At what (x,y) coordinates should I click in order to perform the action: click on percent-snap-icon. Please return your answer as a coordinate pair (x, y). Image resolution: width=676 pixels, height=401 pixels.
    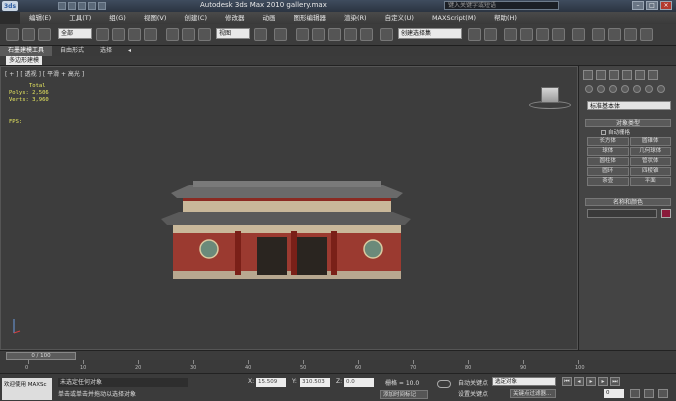
    Looking at the image, I should click on (350, 34).